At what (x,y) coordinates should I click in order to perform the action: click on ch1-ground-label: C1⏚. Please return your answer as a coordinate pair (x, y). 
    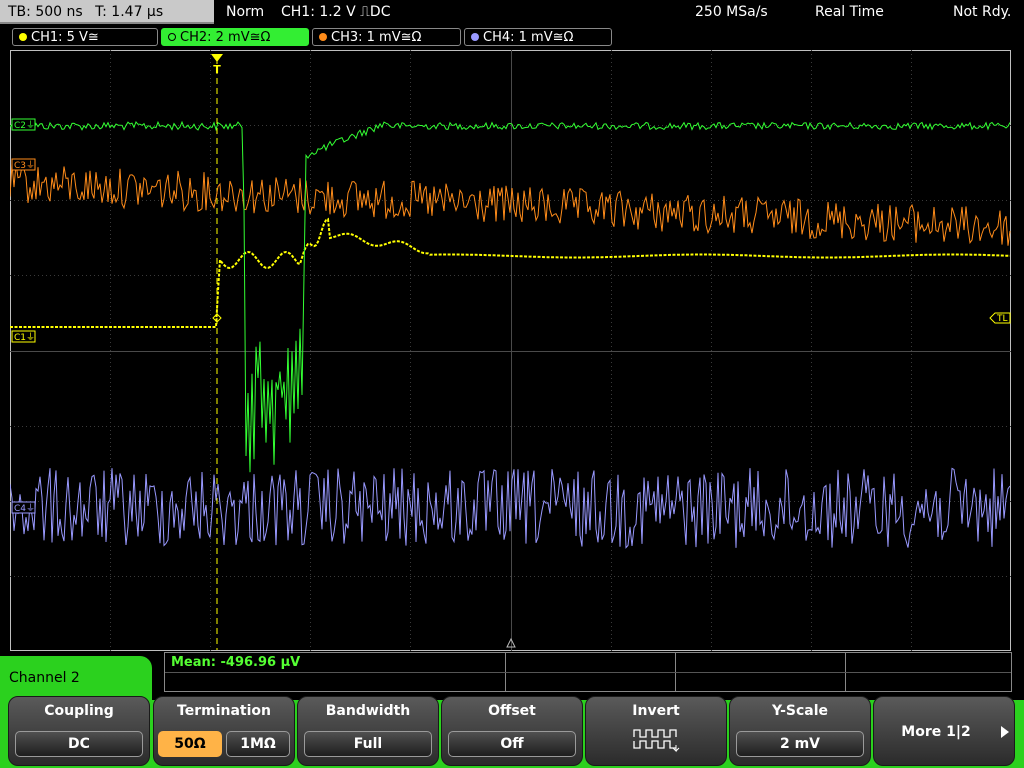
    Looking at the image, I should click on (24, 337).